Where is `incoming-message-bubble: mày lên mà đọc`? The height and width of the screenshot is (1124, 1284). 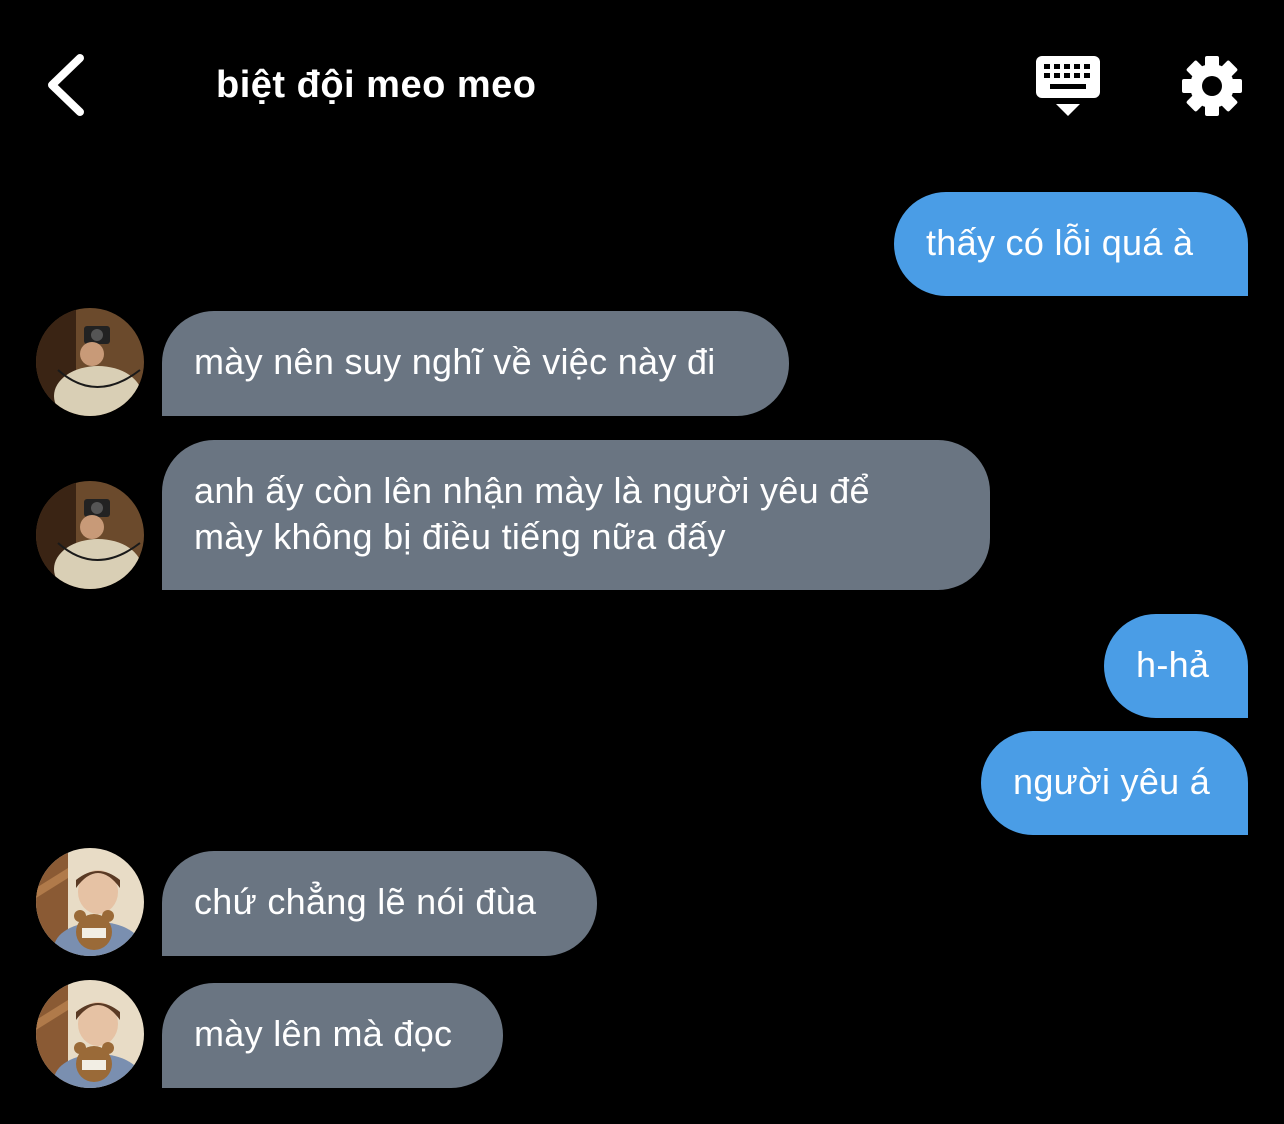
incoming-message-bubble: mày lên mà đọc is located at coordinates (332, 1035).